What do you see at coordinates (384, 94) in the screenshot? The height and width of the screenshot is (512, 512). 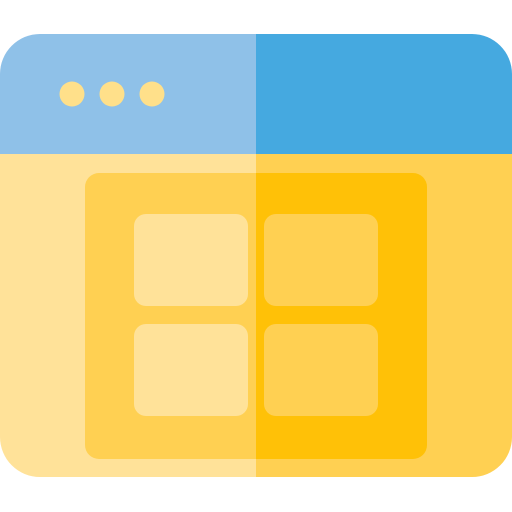 I see `titlebar-right-half` at bounding box center [384, 94].